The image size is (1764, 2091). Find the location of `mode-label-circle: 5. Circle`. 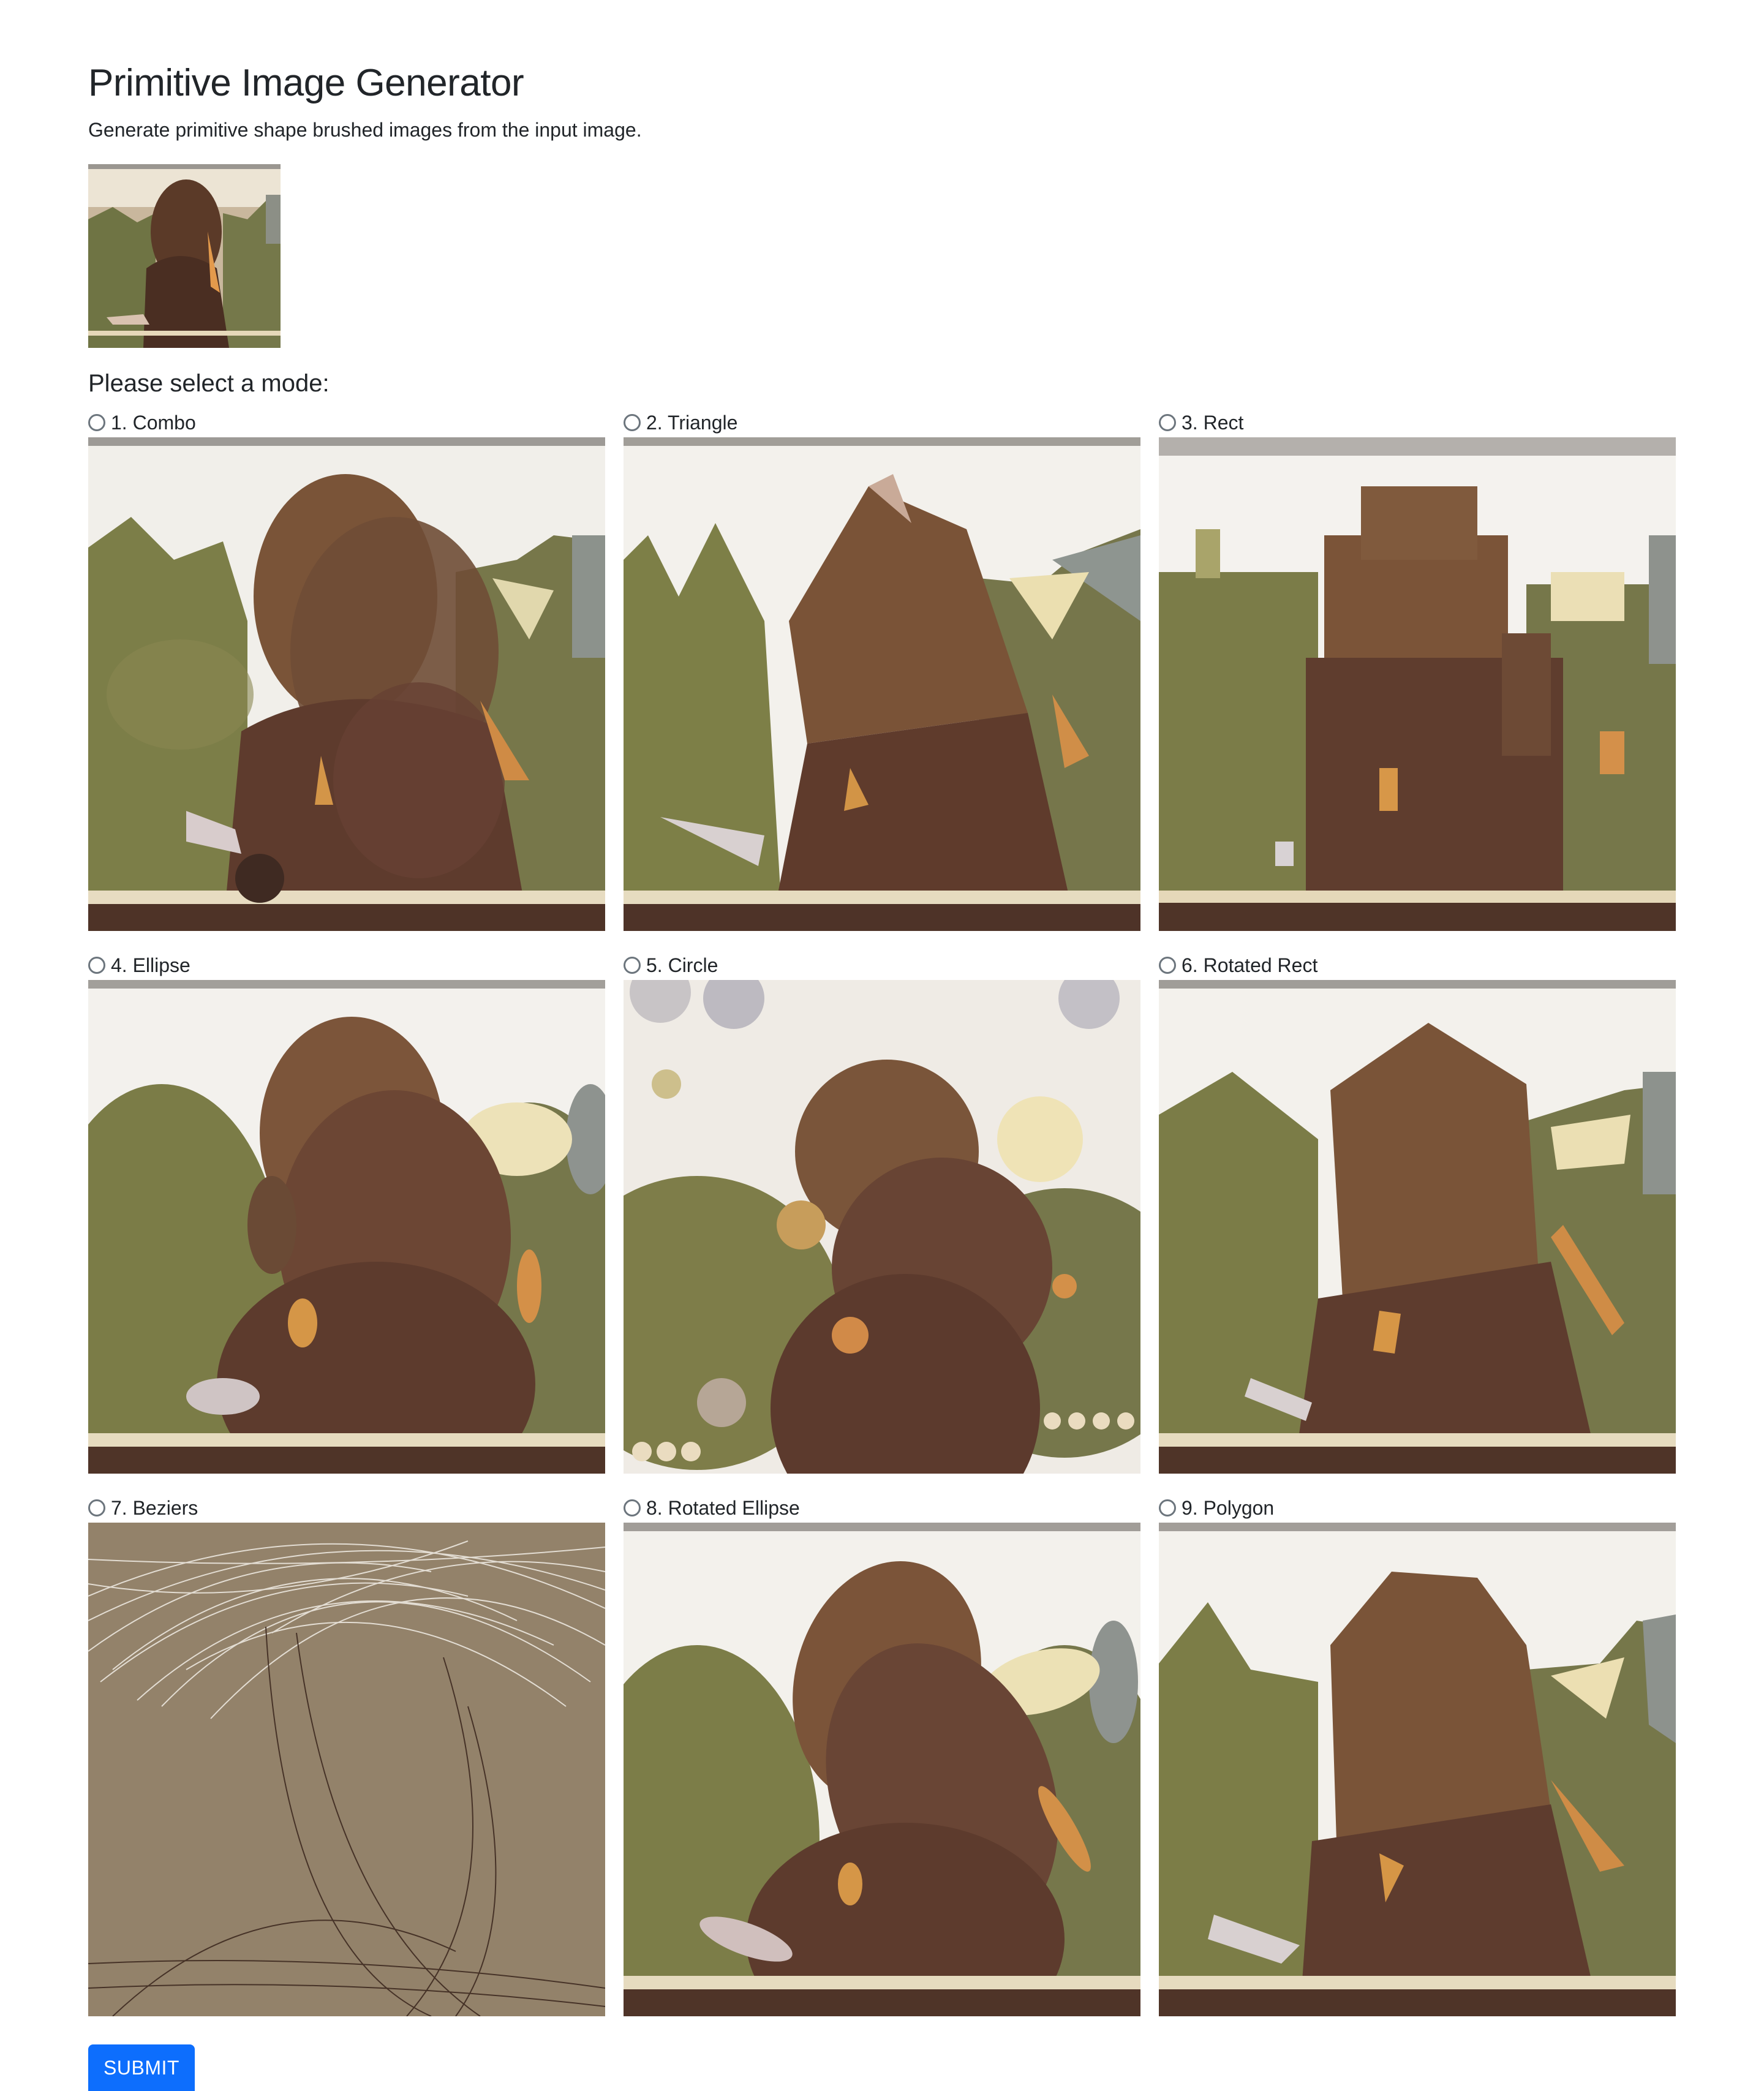

mode-label-circle: 5. Circle is located at coordinates (671, 965).